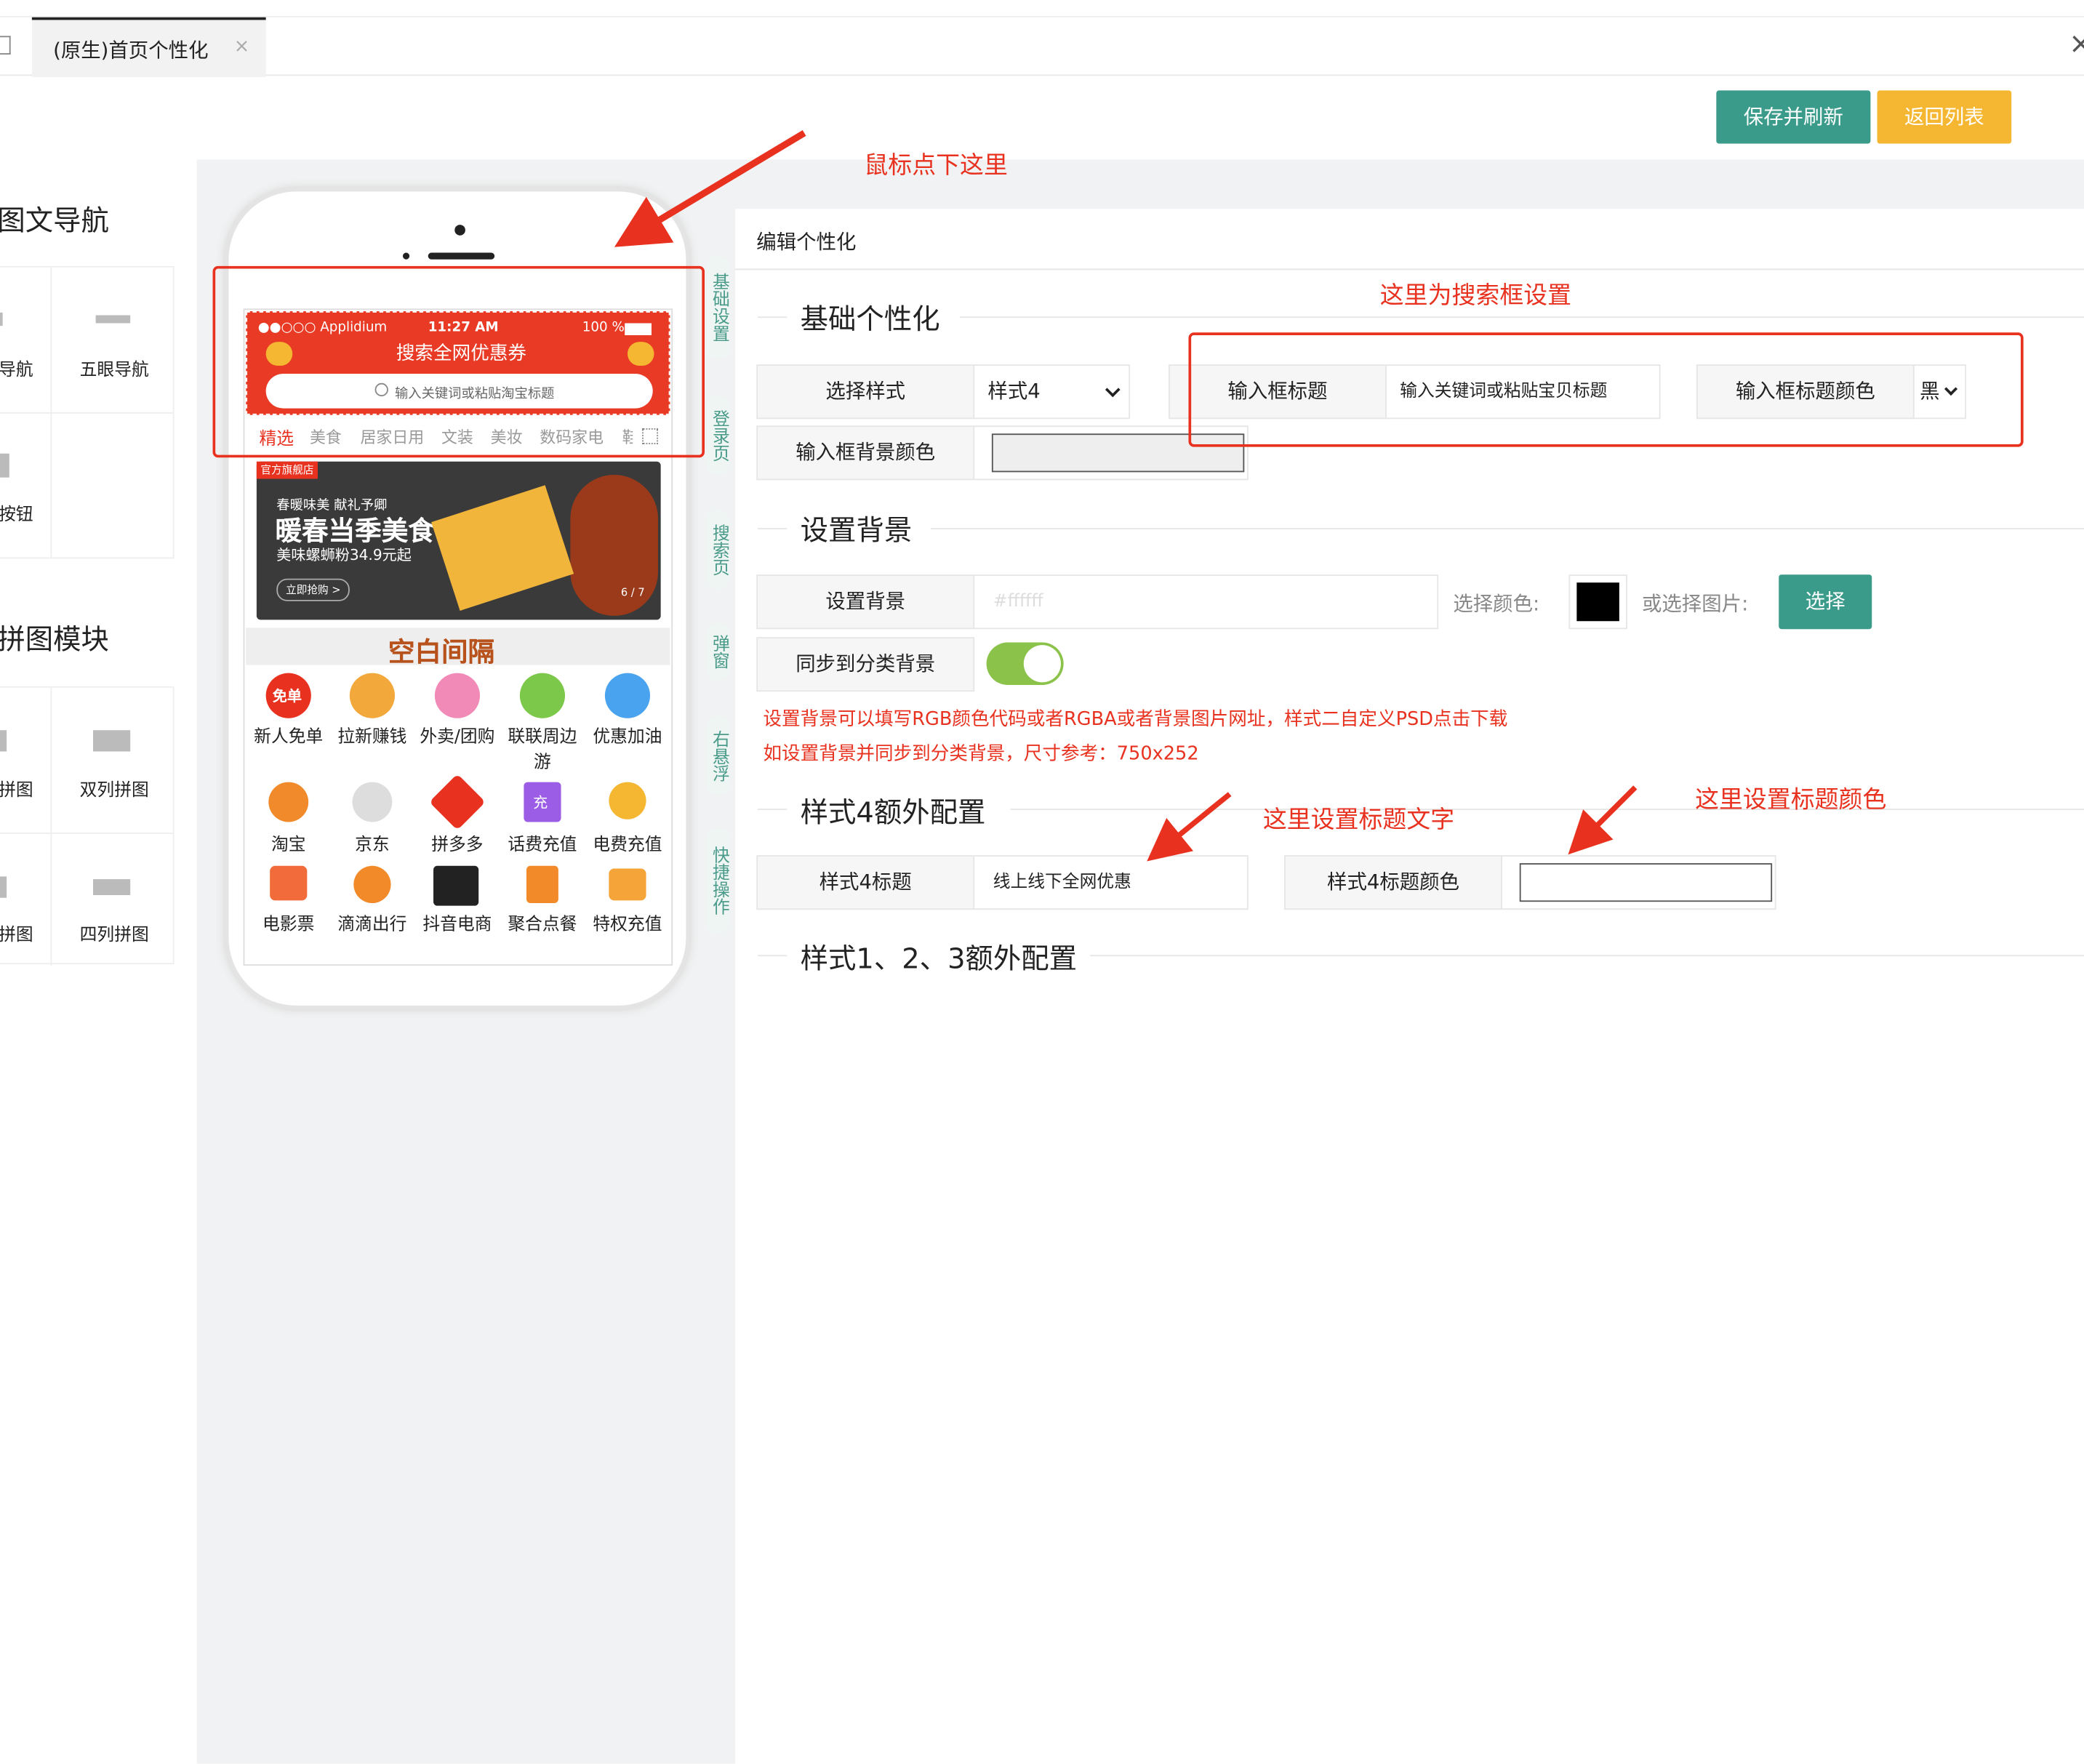  What do you see at coordinates (1189, 827) in the screenshot?
I see `arrow-to-title` at bounding box center [1189, 827].